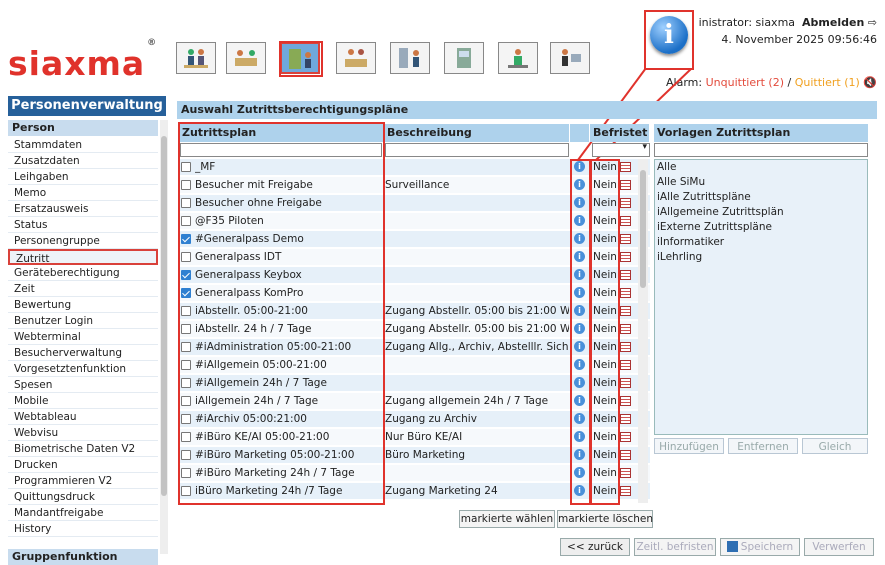 The width and height of the screenshot is (885, 565). I want to click on sidebar-item-mobile: Mobile, so click(83, 401).